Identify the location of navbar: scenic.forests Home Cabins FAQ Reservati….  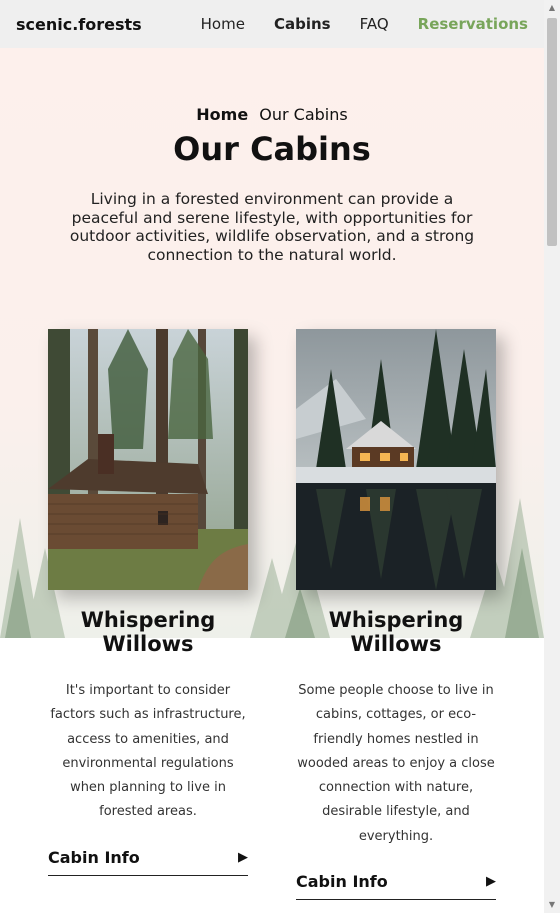
(272, 24).